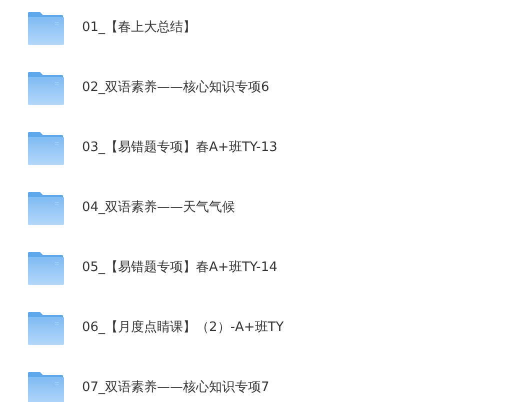  What do you see at coordinates (180, 268) in the screenshot?
I see `folder-name: 05_【易错题专项】春A+班TY-14` at bounding box center [180, 268].